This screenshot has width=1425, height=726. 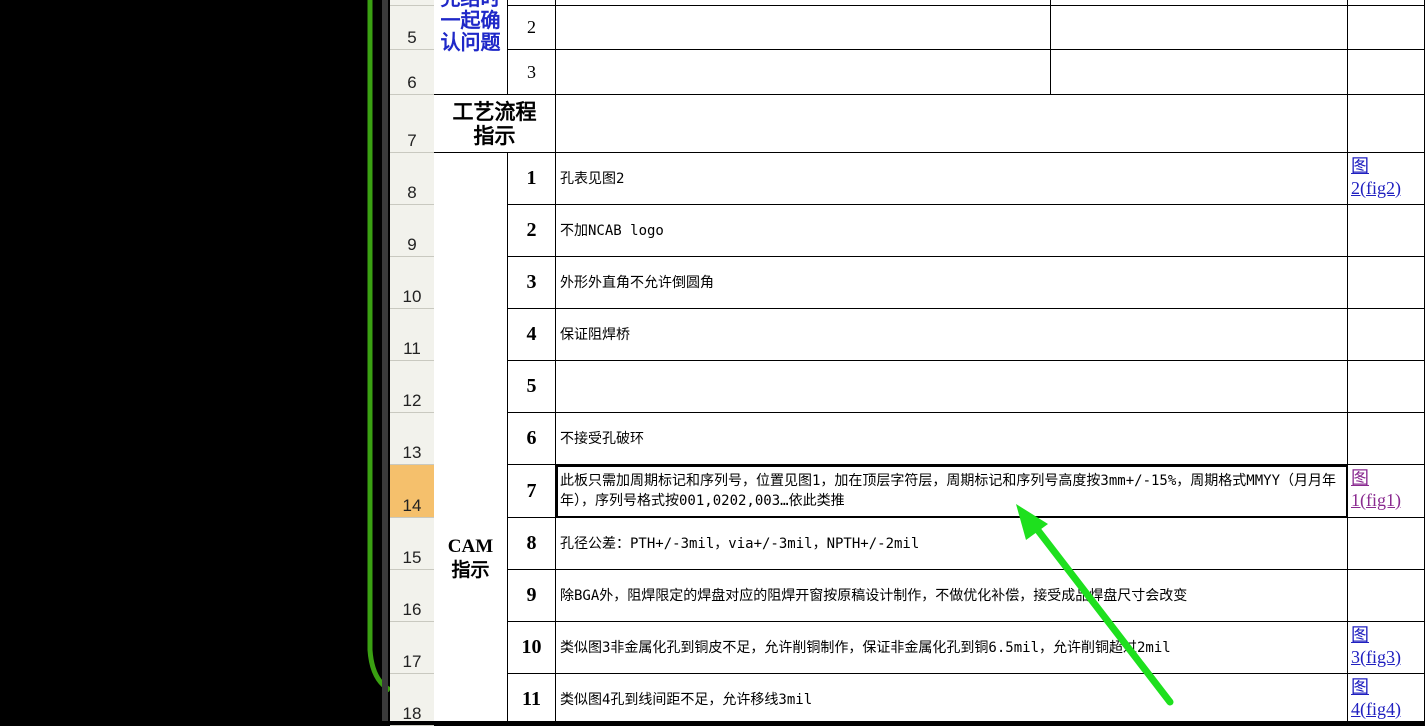 I want to click on cam-item-text-cell: 孔径公差：PTH+/-3mil，via+/-3mil，NPTH+/-2mil, so click(x=952, y=544).